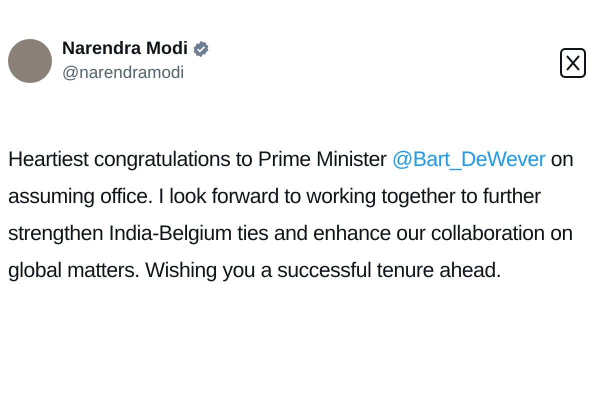  I want to click on avatar-placeholder, so click(30, 60).